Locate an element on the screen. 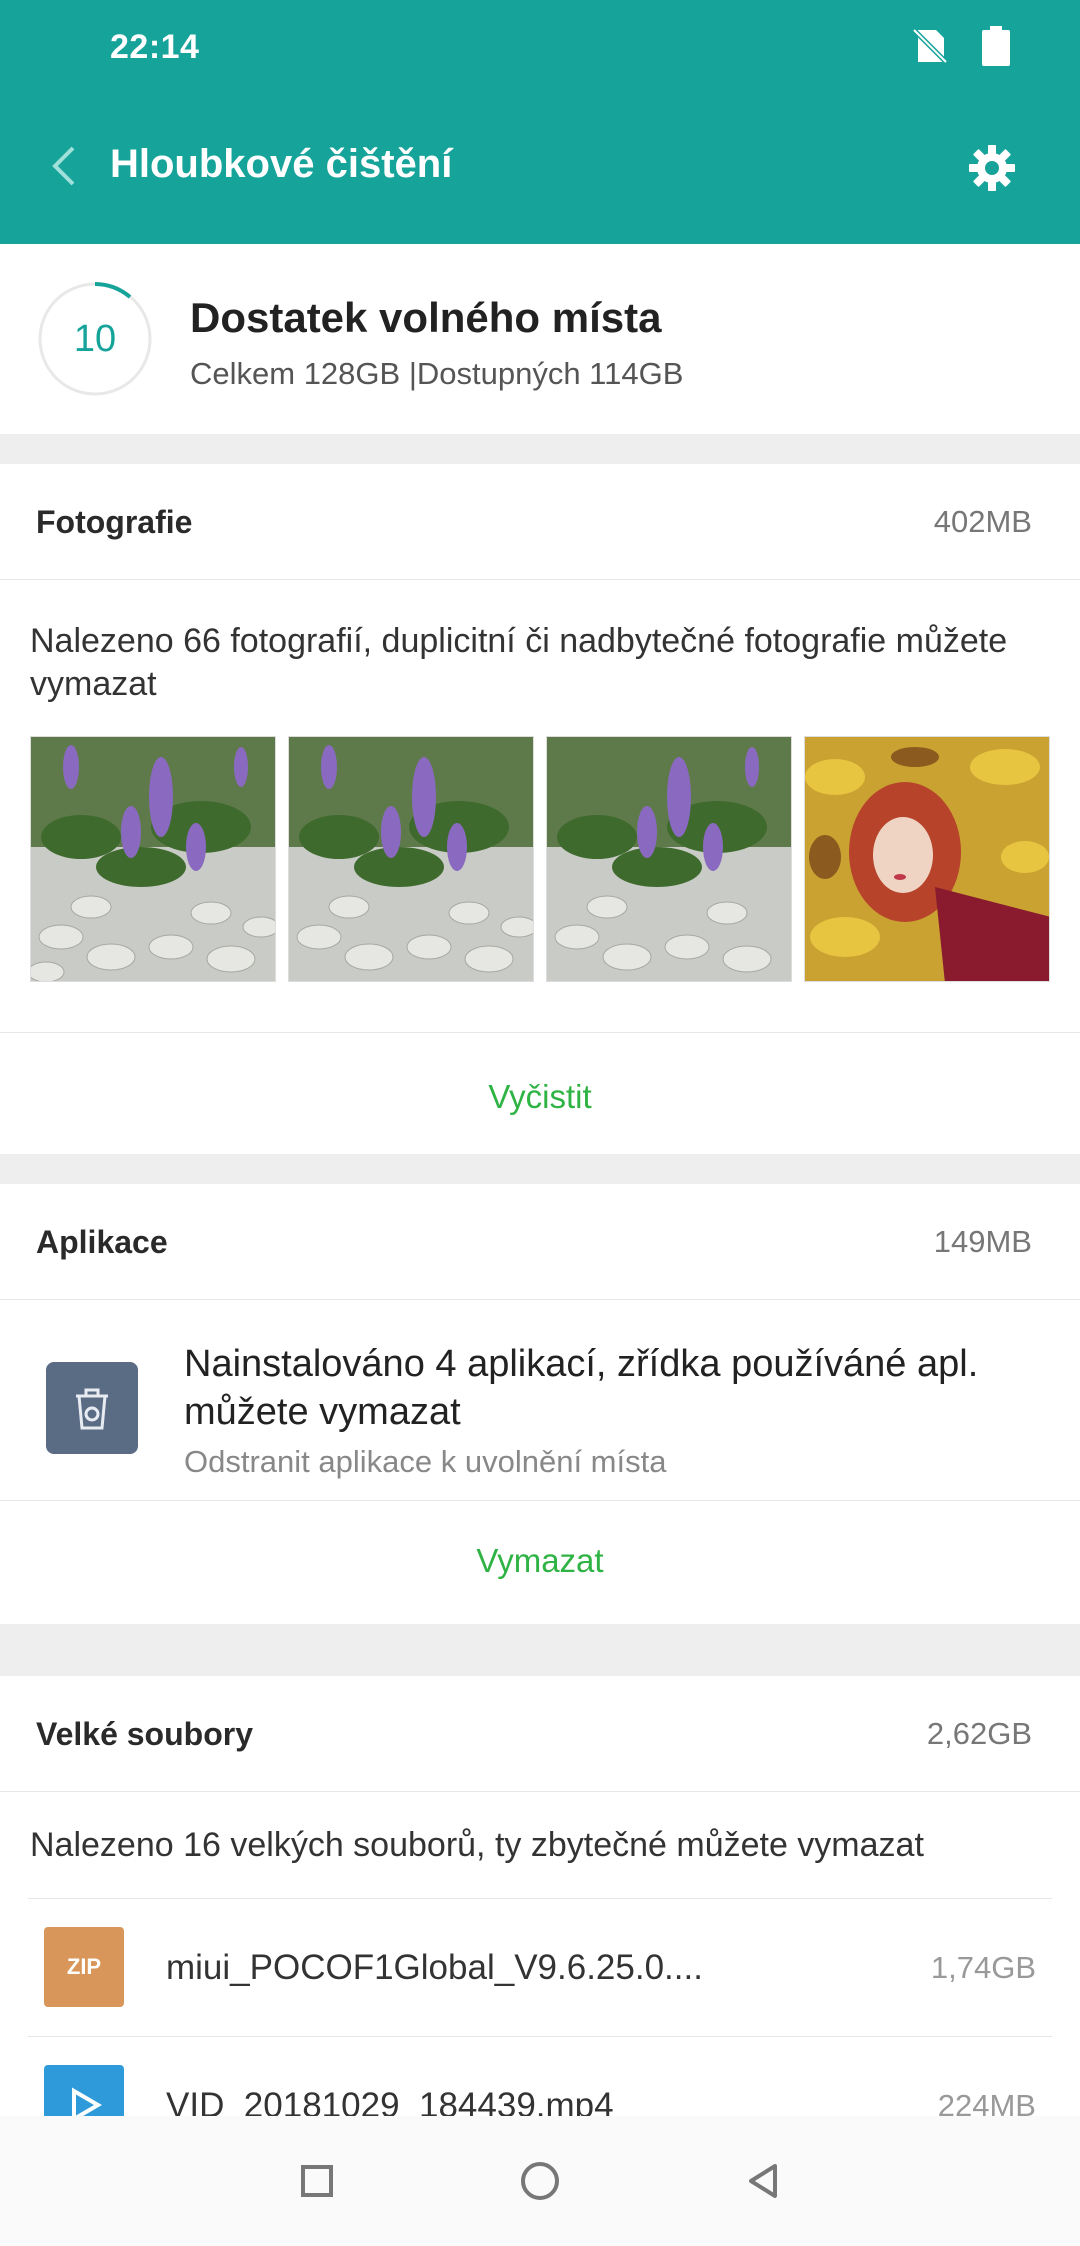  summary-title: Dostatek volného místa is located at coordinates (426, 317).